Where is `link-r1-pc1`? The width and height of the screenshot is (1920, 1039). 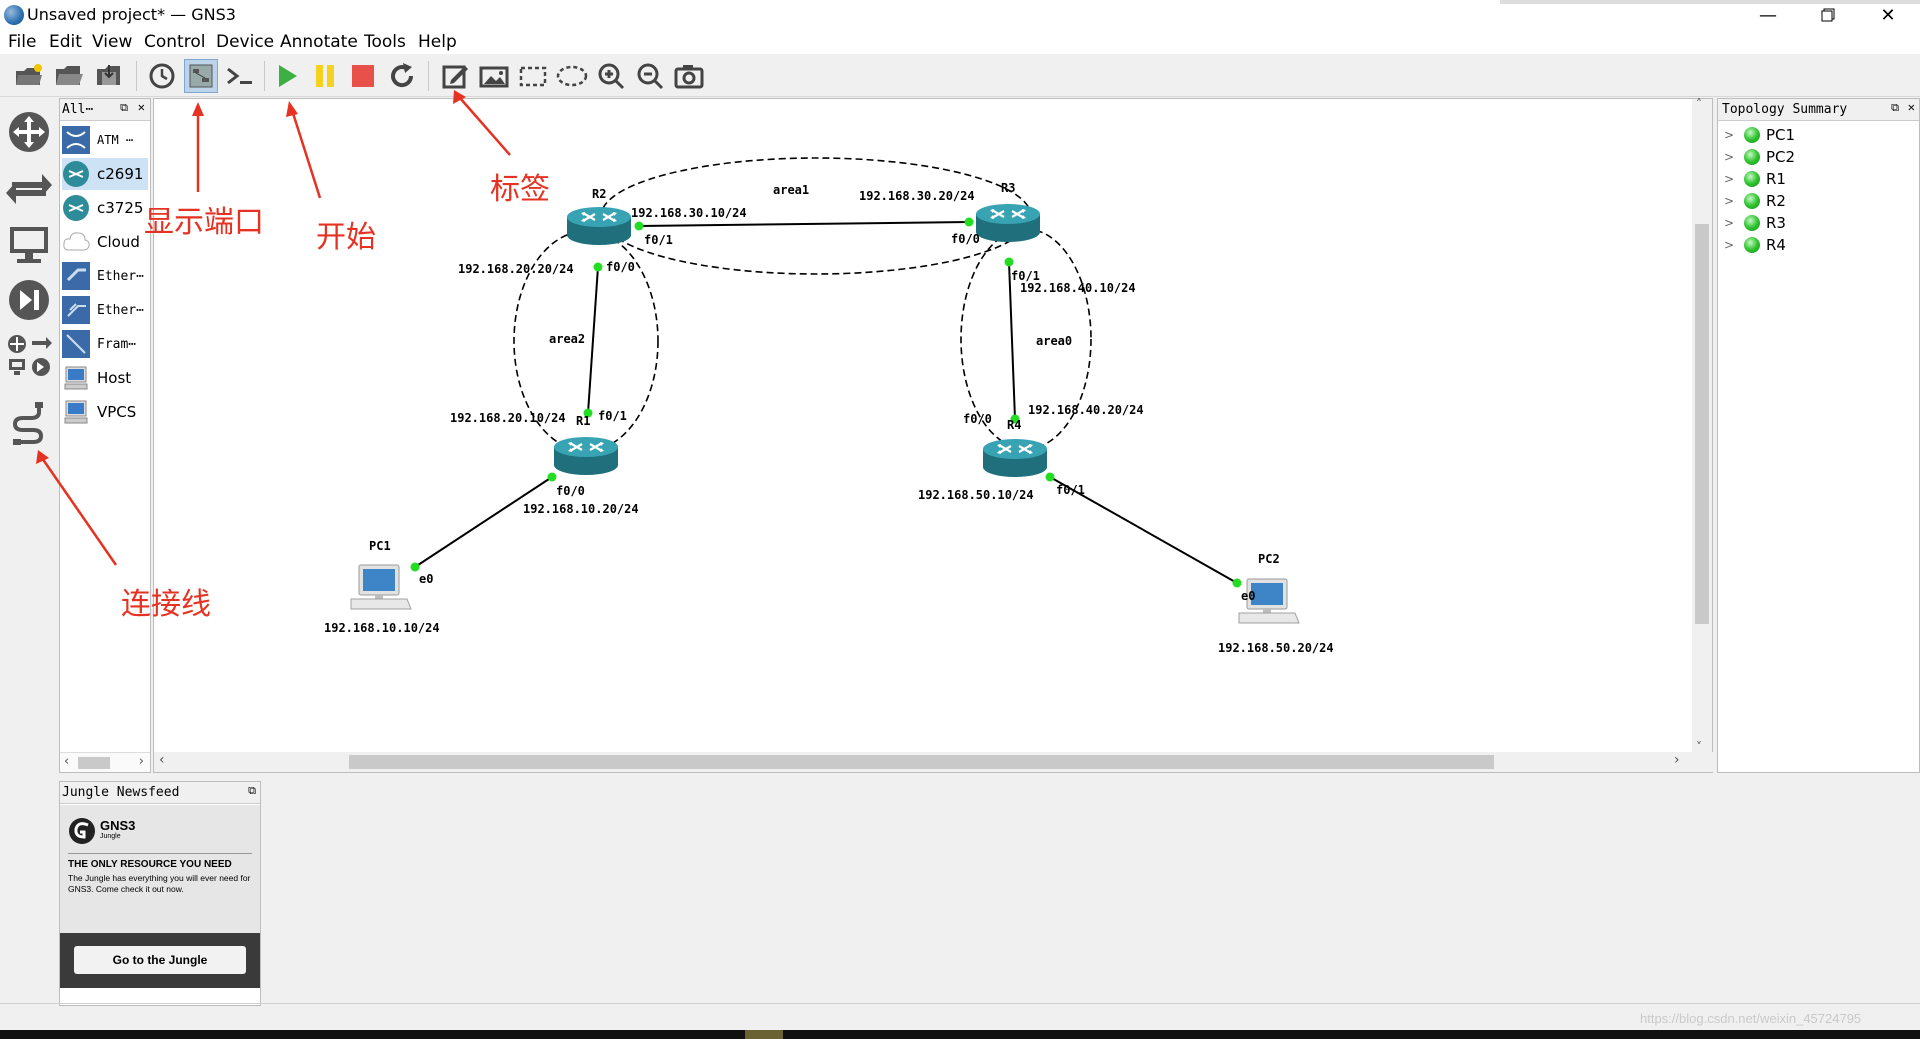
link-r1-pc1 is located at coordinates (483, 522).